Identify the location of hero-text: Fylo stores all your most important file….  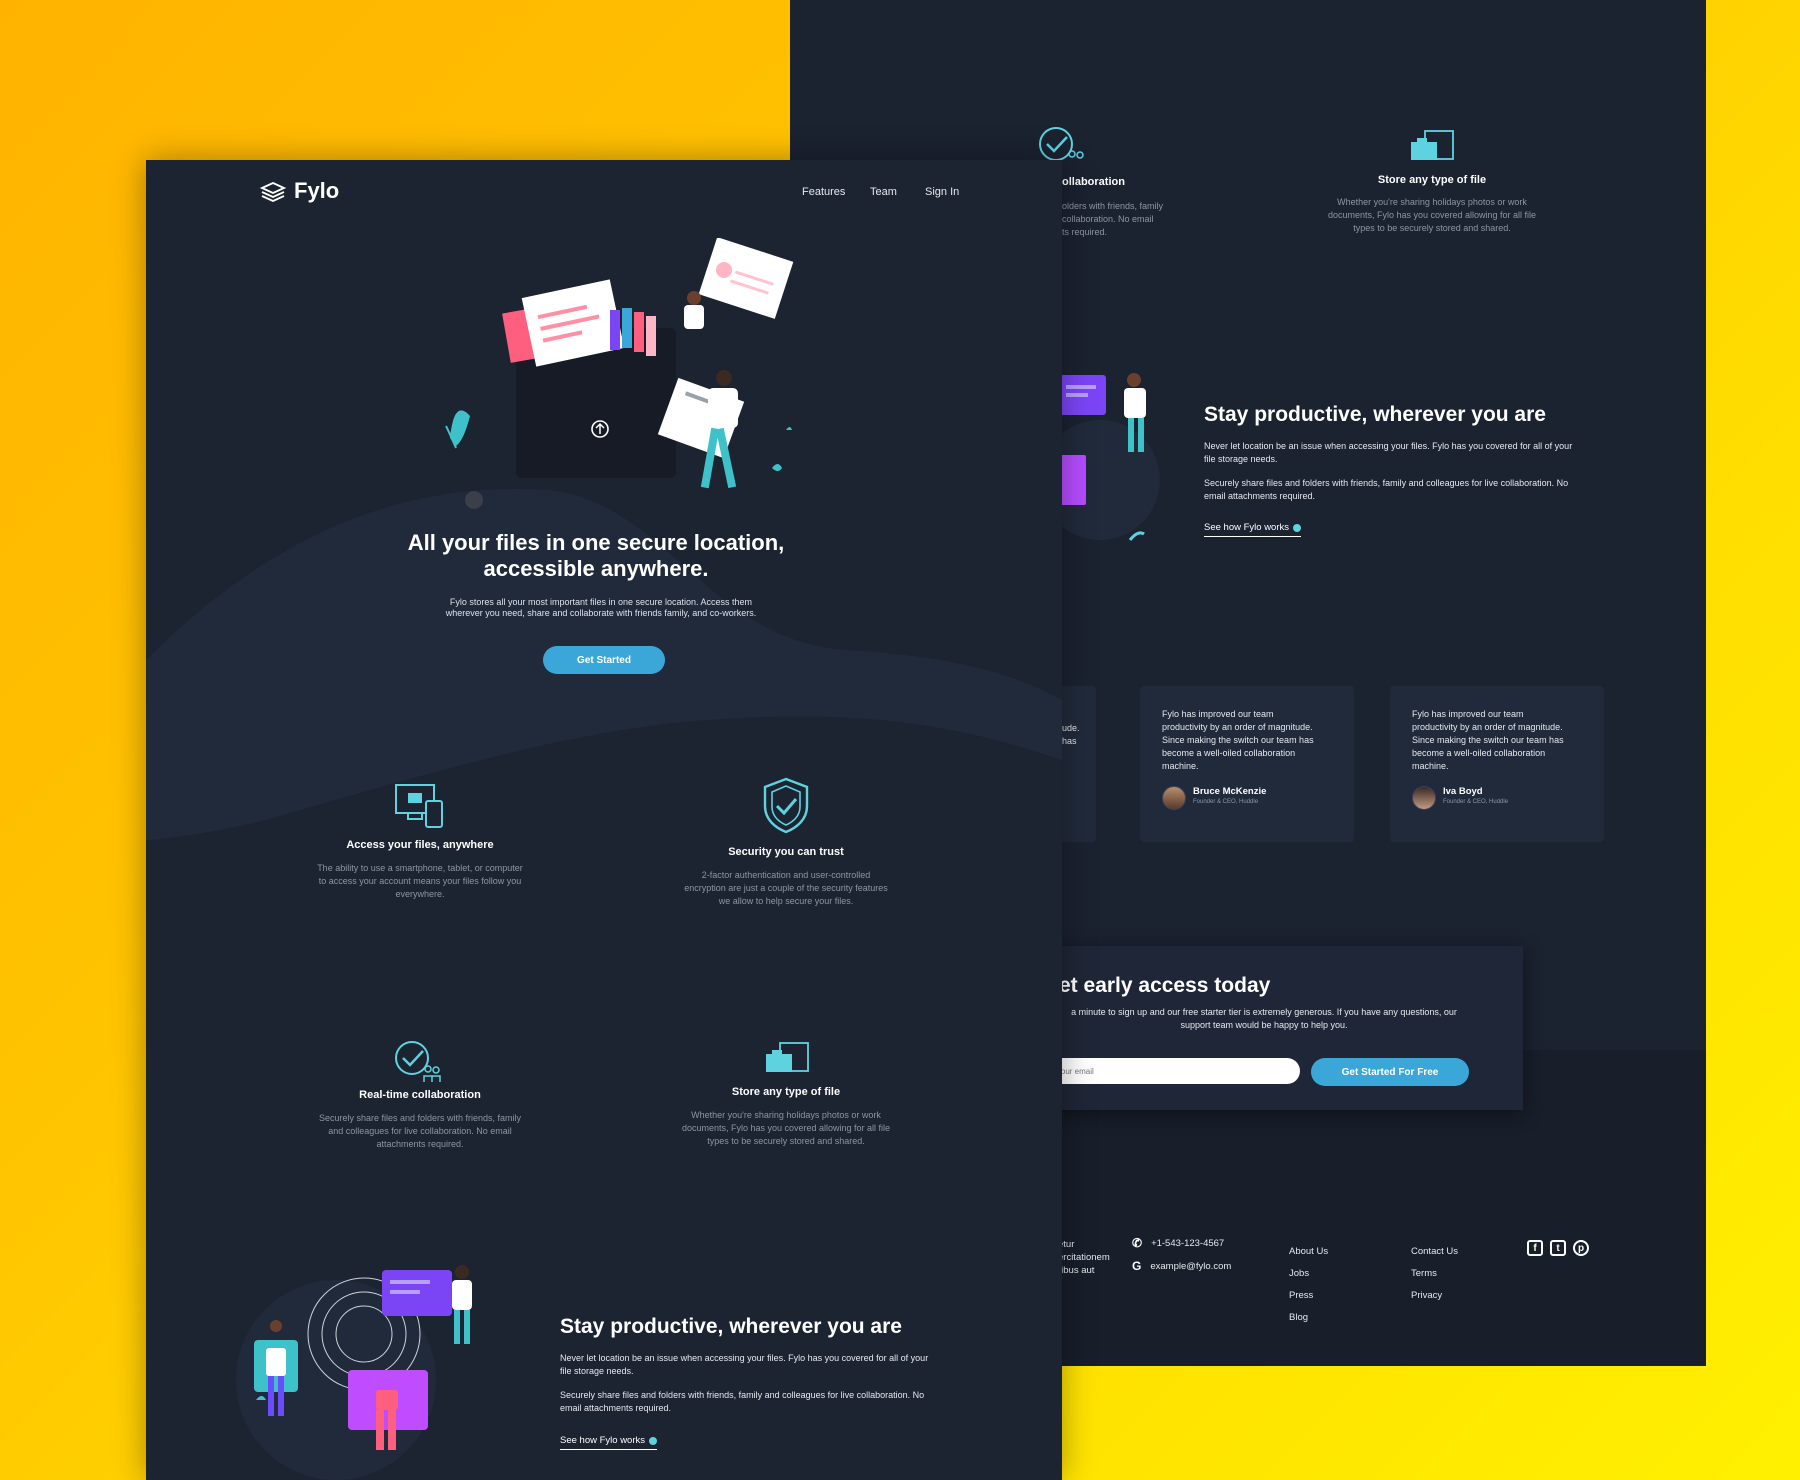
(601, 607).